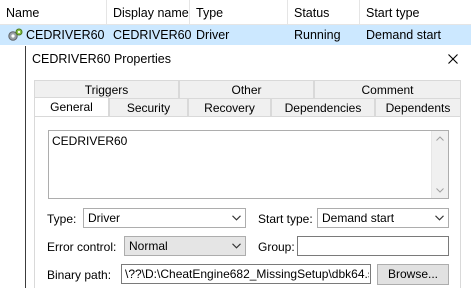  What do you see at coordinates (213, 35) in the screenshot?
I see `row-type: Driver` at bounding box center [213, 35].